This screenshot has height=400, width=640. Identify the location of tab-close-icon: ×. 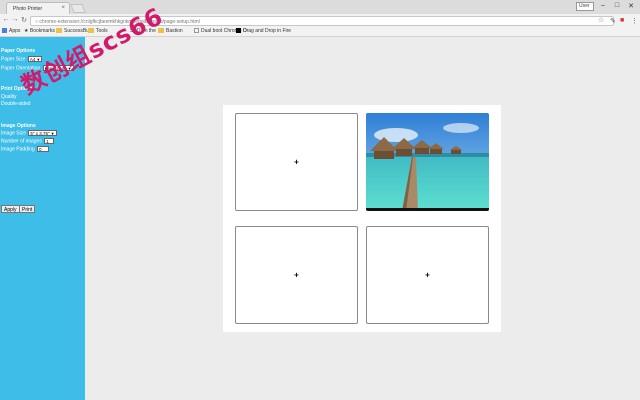
(63, 8).